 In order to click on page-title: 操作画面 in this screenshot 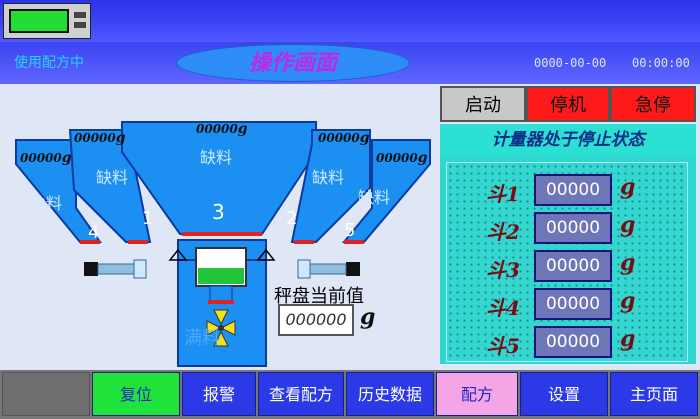, I will do `click(293, 63)`.